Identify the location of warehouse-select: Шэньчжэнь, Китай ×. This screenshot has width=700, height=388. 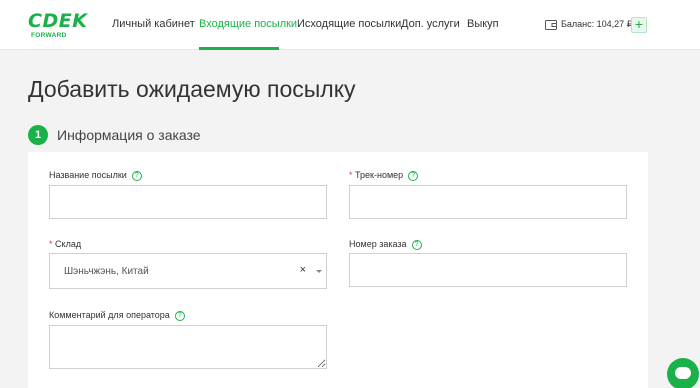
(188, 271).